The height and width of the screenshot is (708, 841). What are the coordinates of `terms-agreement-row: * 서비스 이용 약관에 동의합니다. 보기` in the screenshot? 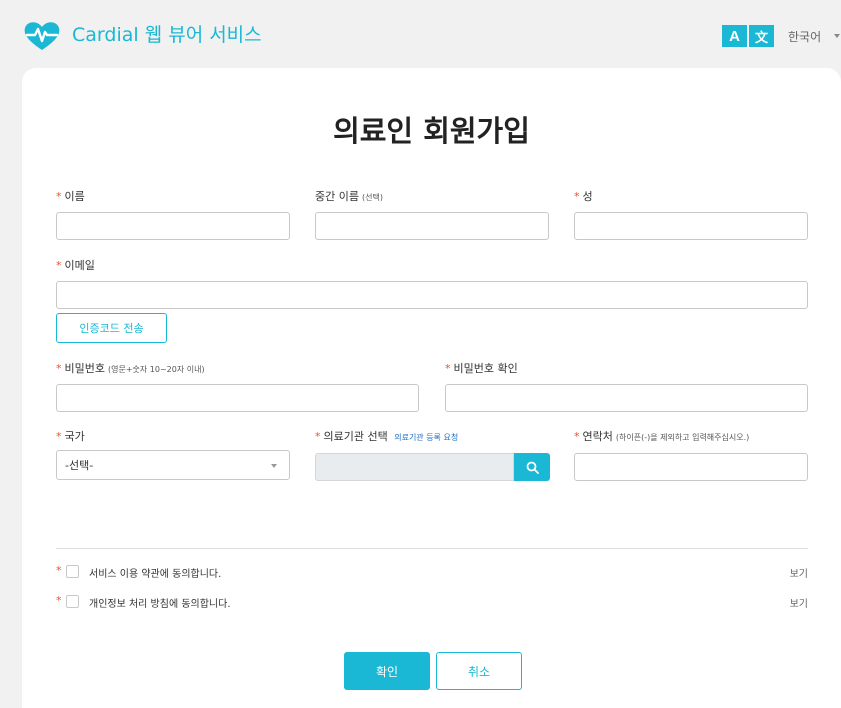 It's located at (432, 572).